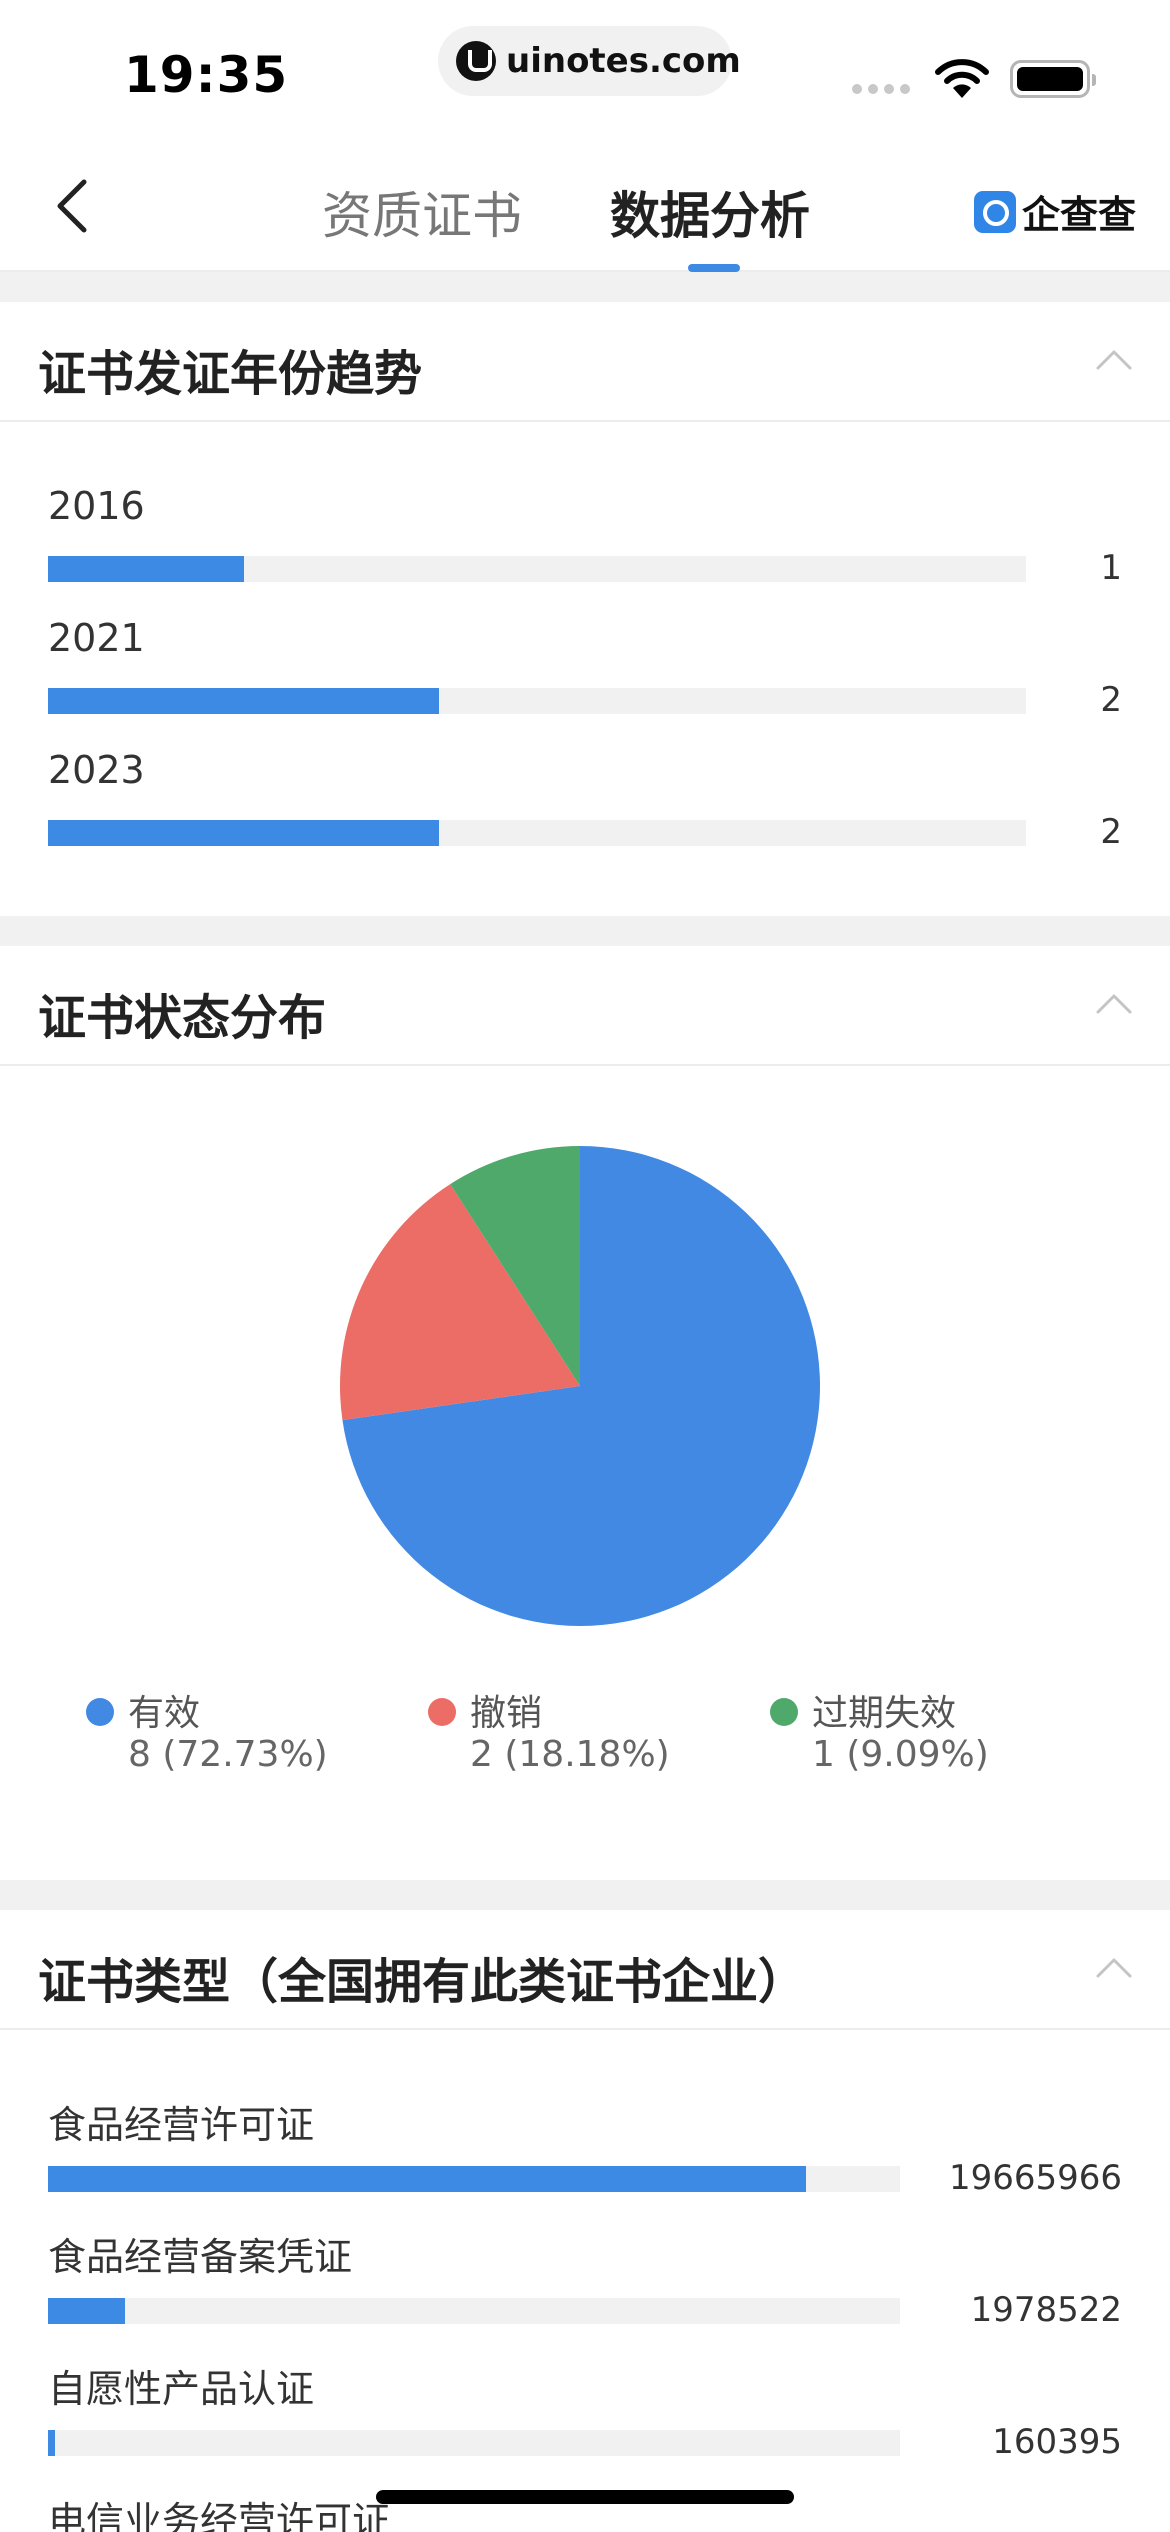  I want to click on section-header-status: 证书状态分布, so click(585, 1006).